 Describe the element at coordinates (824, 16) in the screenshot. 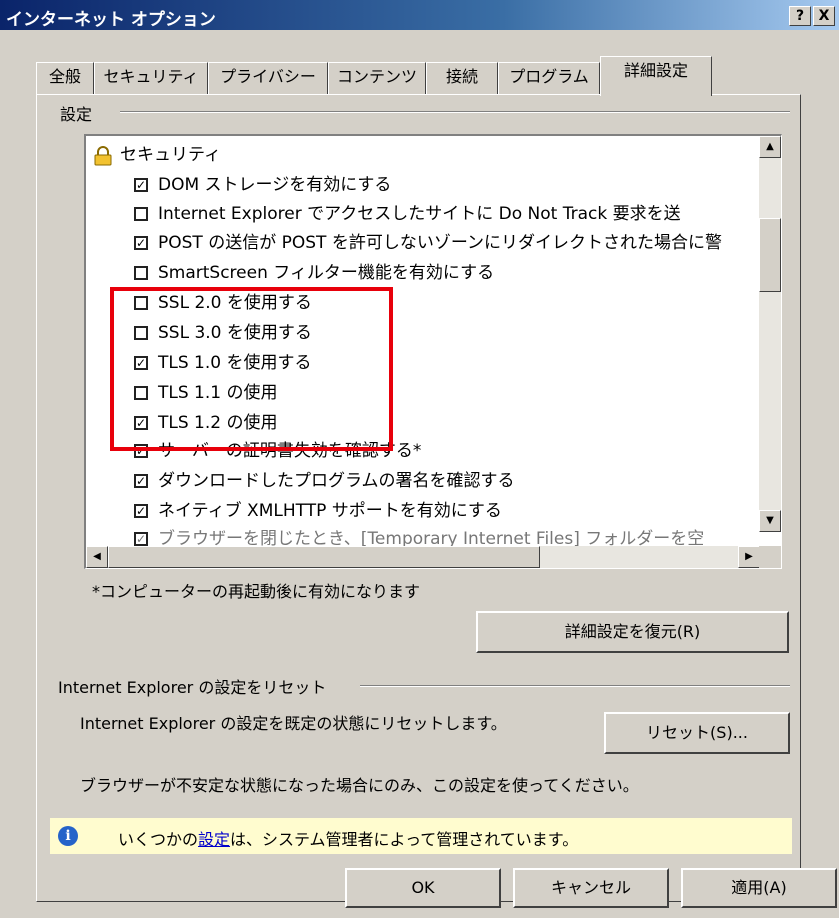

I see `close-button: X` at that location.